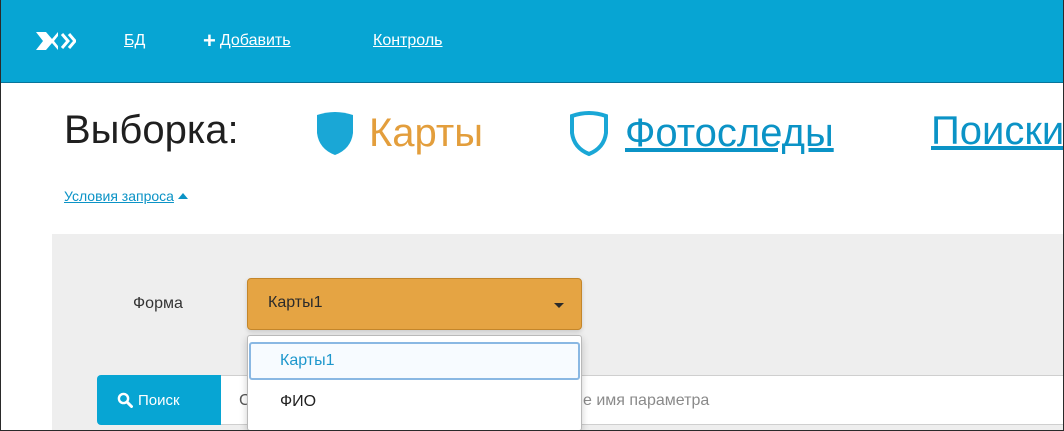 Image resolution: width=1064 pixels, height=431 pixels. Describe the element at coordinates (729, 132) in the screenshot. I see `selection-photo-traces-label: Фотоследы` at that location.